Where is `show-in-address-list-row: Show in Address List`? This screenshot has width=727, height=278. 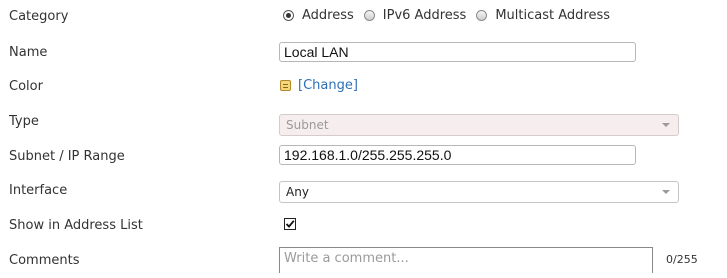
show-in-address-list-row: Show in Address List is located at coordinates (363, 226).